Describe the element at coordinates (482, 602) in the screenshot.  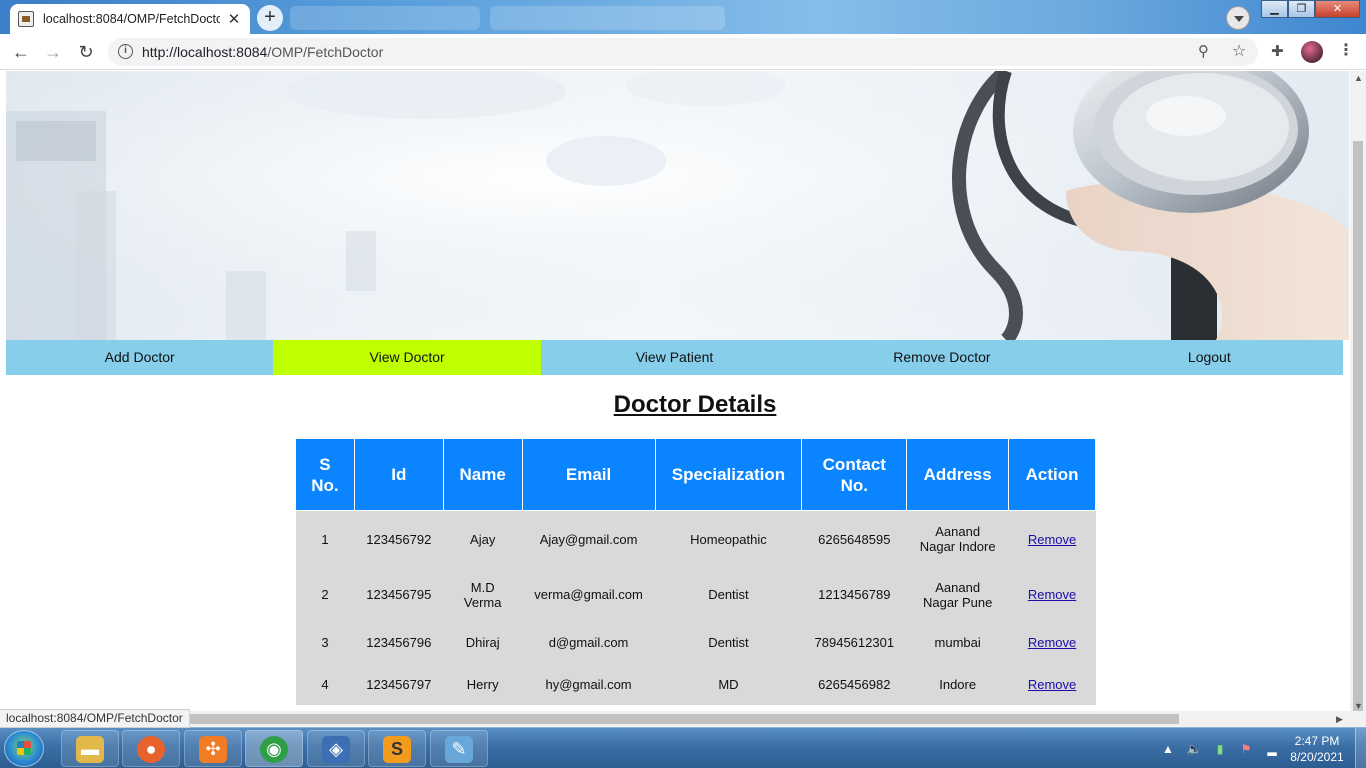
I see `name-text: Verma` at that location.